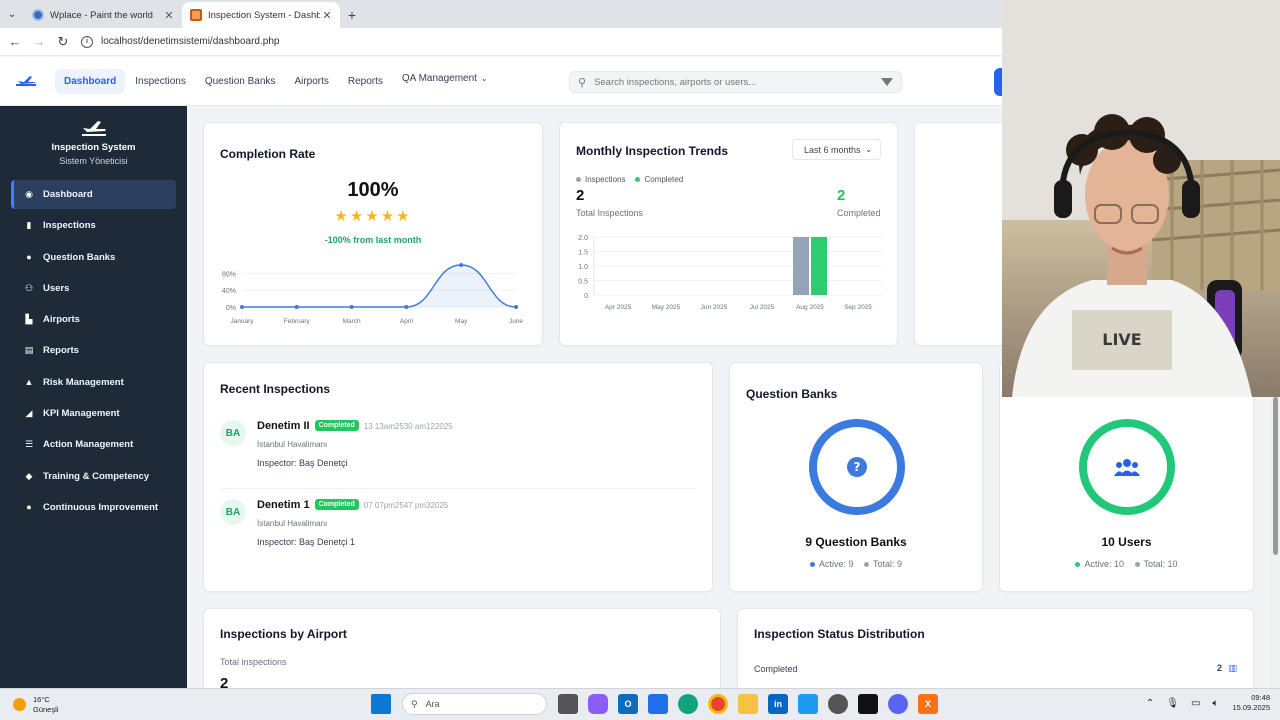  Describe the element at coordinates (93, 288) in the screenshot. I see `sidebar-item-users: ⚇ Users` at that location.